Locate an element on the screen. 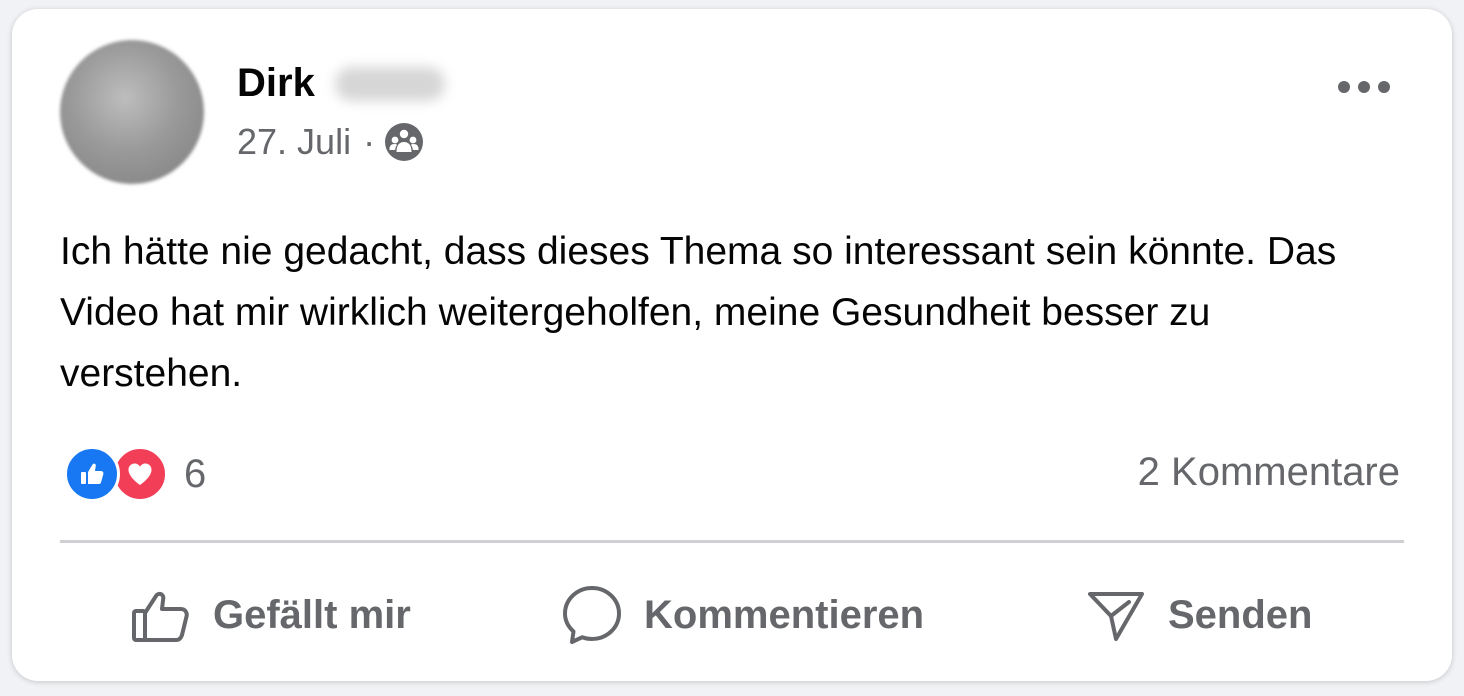 The width and height of the screenshot is (1464, 696). post-meta: 27. Juli · is located at coordinates (331, 142).